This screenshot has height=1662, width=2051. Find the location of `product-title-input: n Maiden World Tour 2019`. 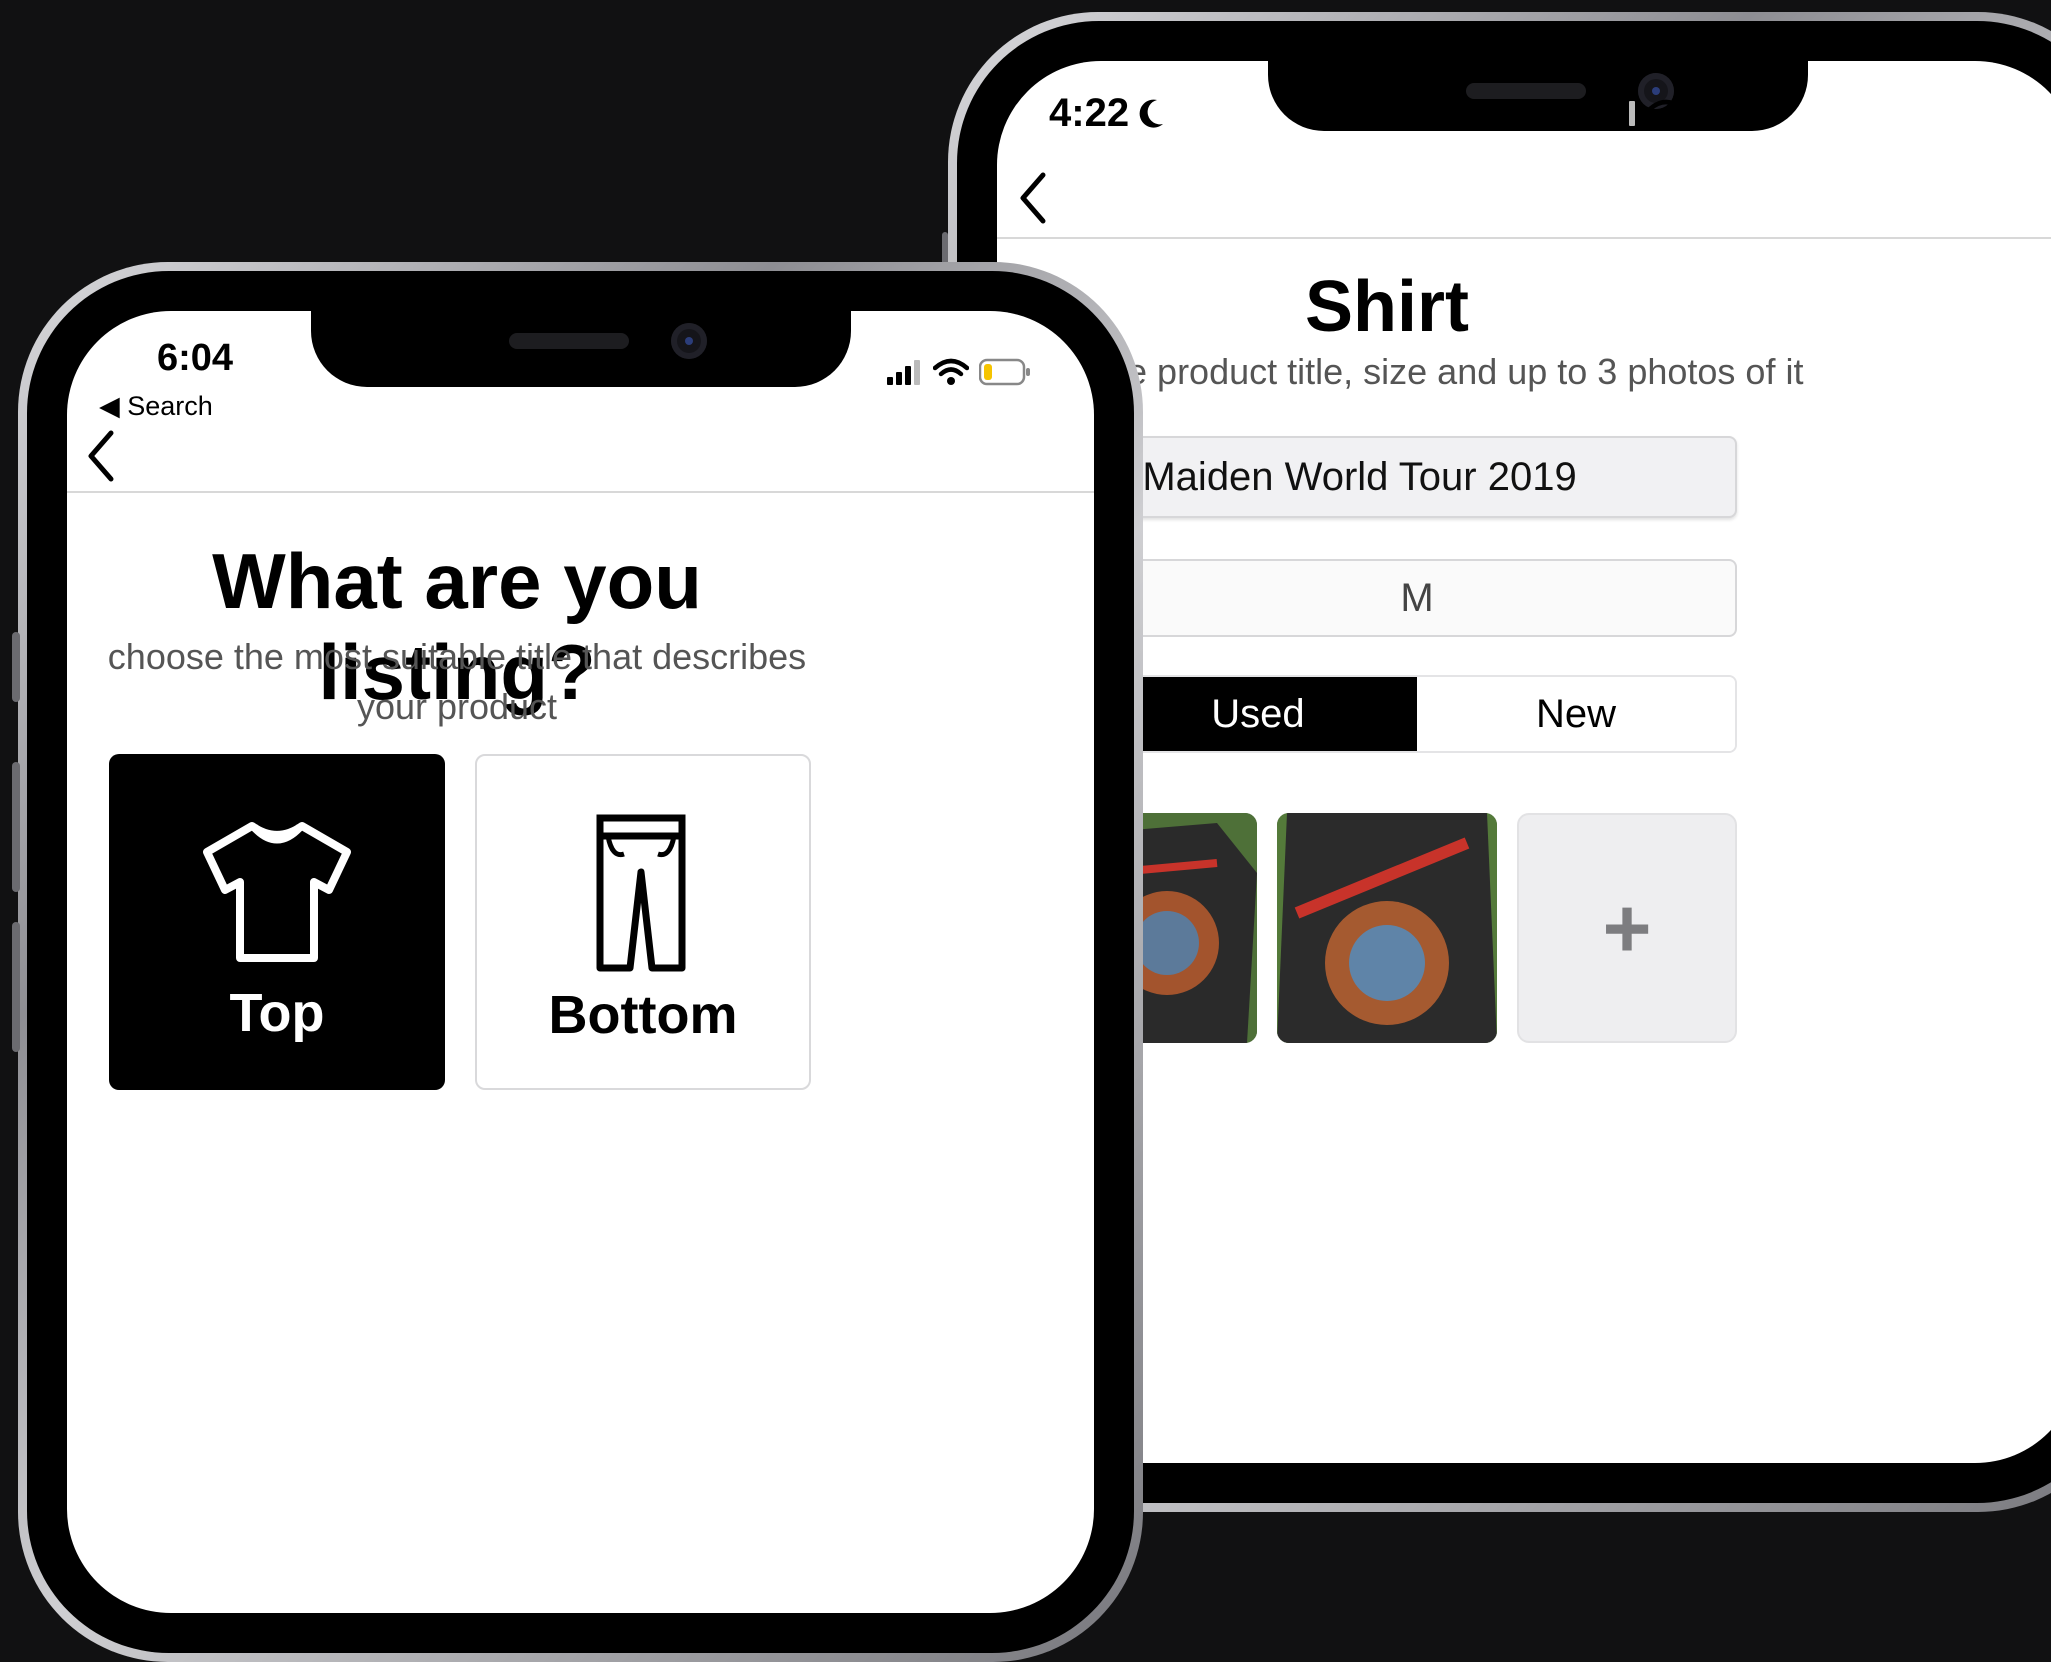

product-title-input: n Maiden World Tour 2019 is located at coordinates (1417, 477).